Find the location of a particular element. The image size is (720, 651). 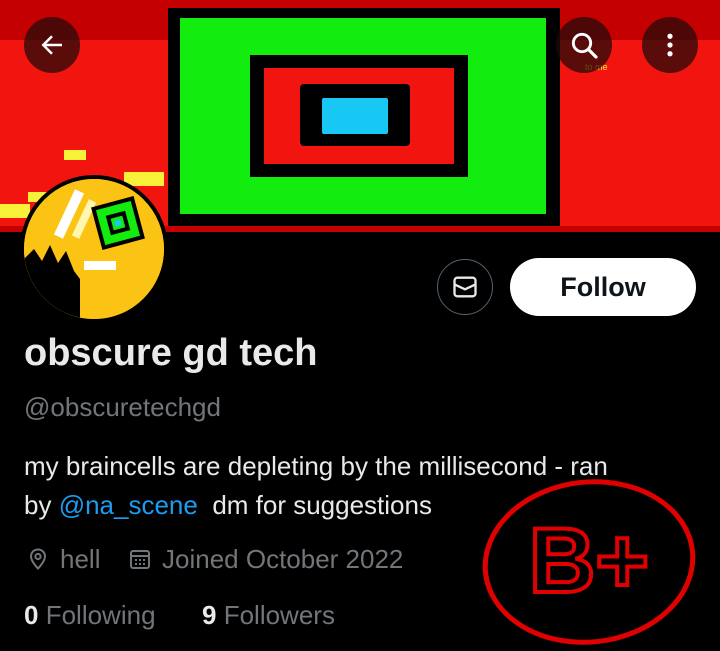

back-arrow-icon is located at coordinates (51, 45).